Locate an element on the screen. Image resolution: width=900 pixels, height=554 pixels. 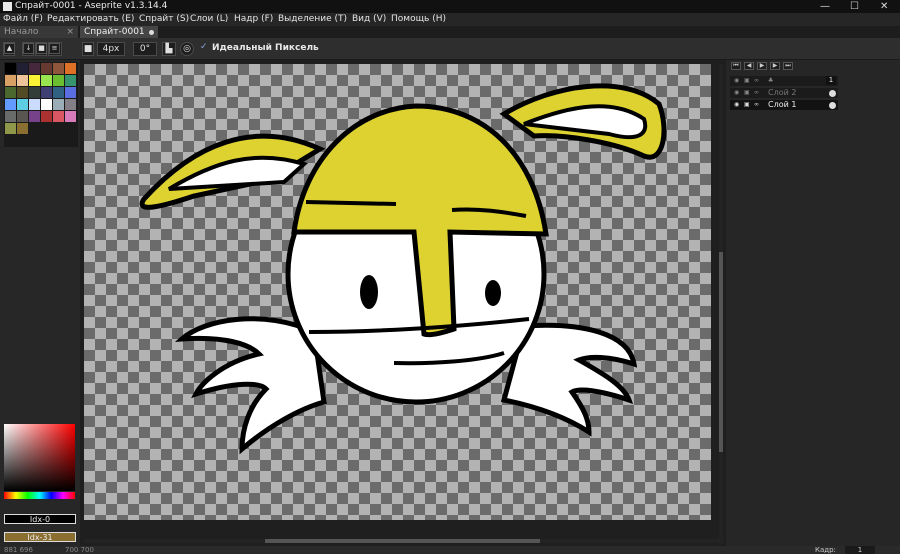
first-frame-button: ⏮ is located at coordinates (736, 66).